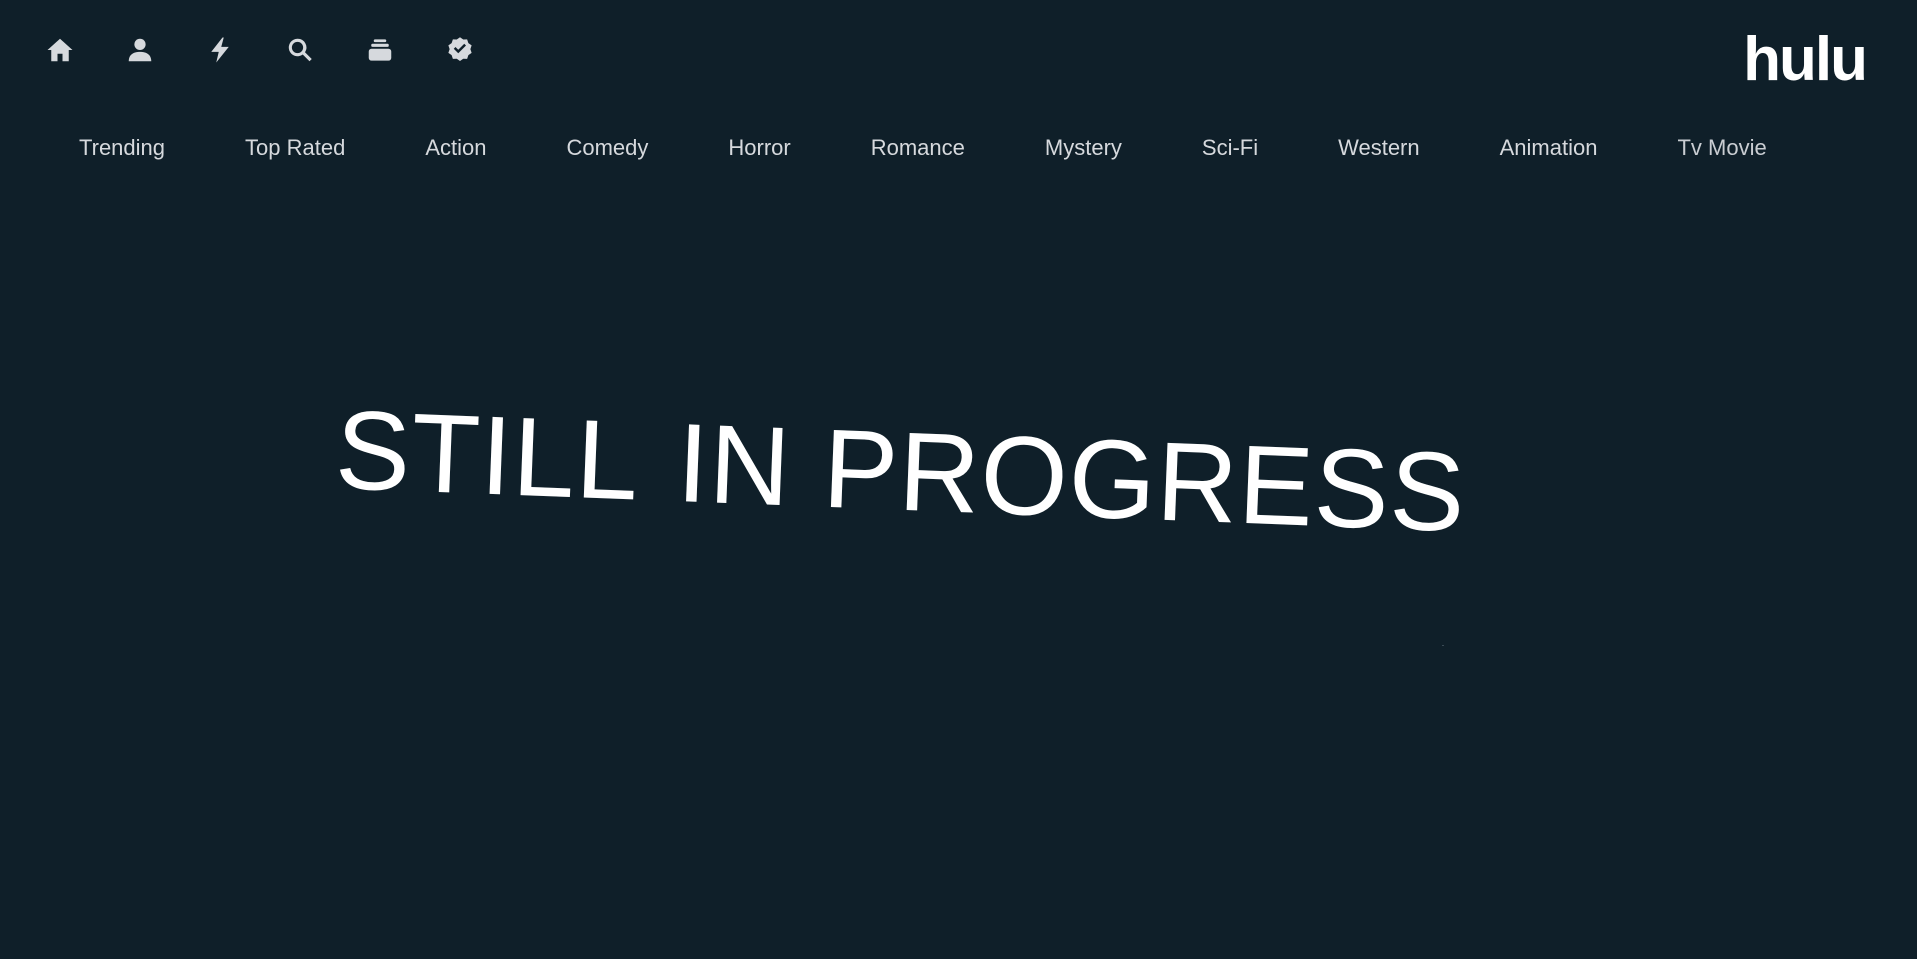 The width and height of the screenshot is (1917, 959). I want to click on top-nav-icons, so click(280, 50).